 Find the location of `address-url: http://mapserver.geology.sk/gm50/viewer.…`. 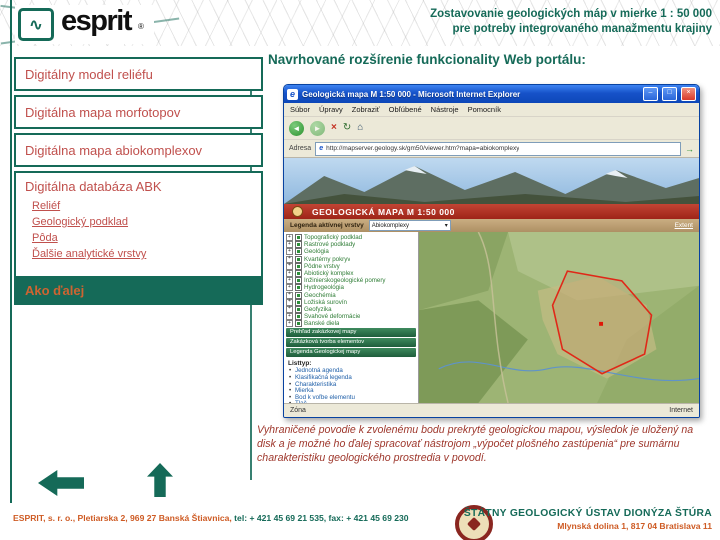

address-url: http://mapserver.geology.sk/gm50/viewer.… is located at coordinates (423, 148).